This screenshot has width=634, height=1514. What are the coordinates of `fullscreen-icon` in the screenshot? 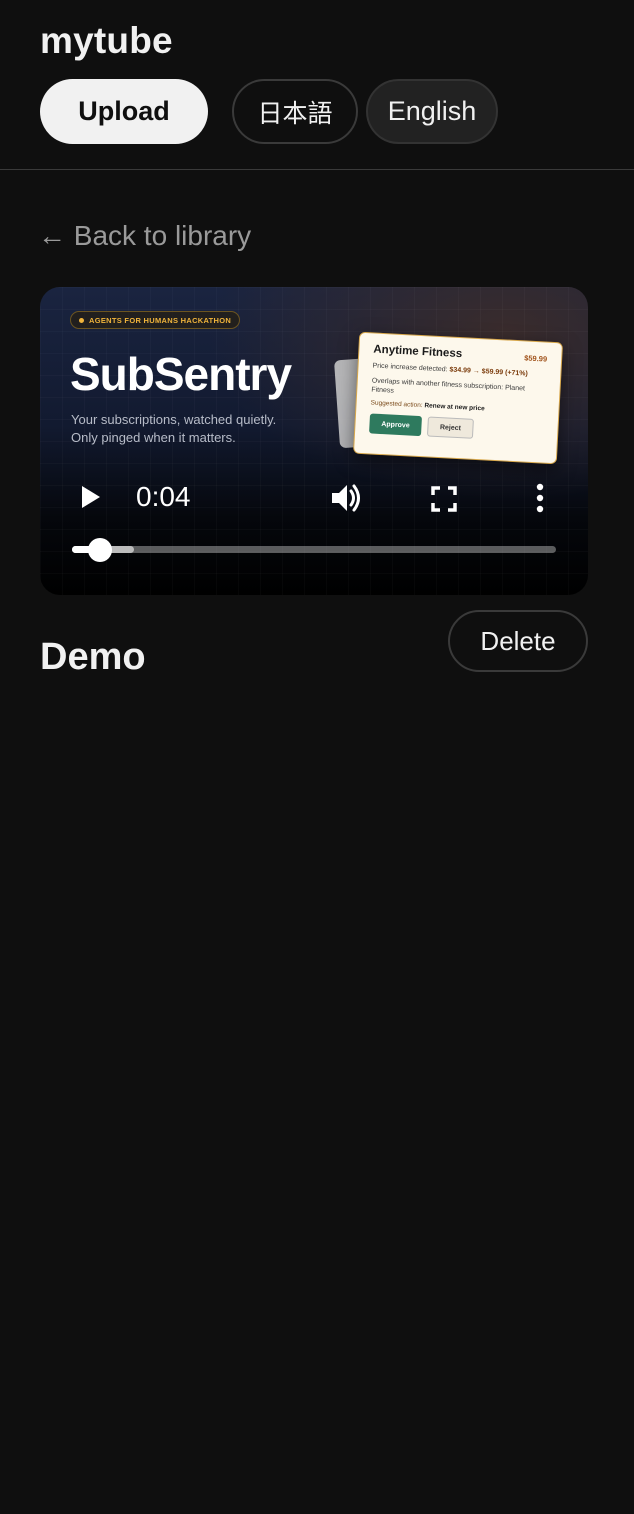 It's located at (444, 499).